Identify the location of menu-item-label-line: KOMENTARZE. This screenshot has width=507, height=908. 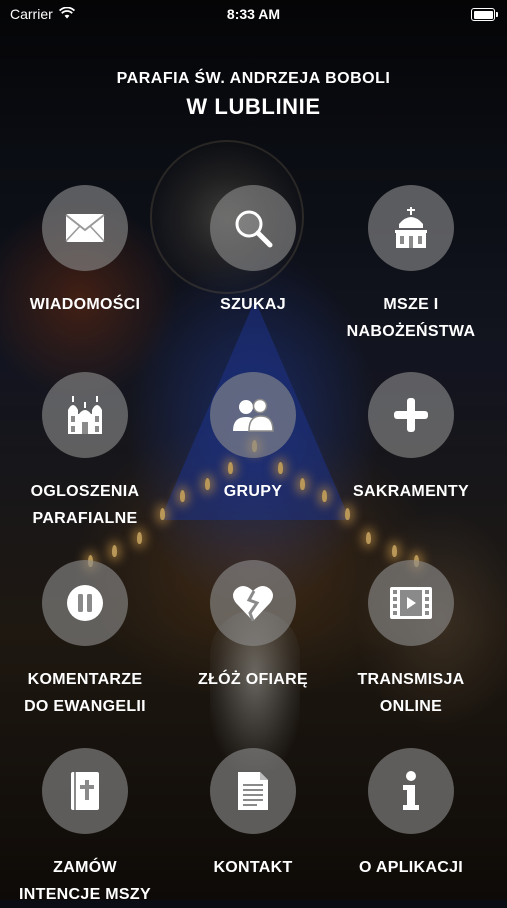
(85, 679).